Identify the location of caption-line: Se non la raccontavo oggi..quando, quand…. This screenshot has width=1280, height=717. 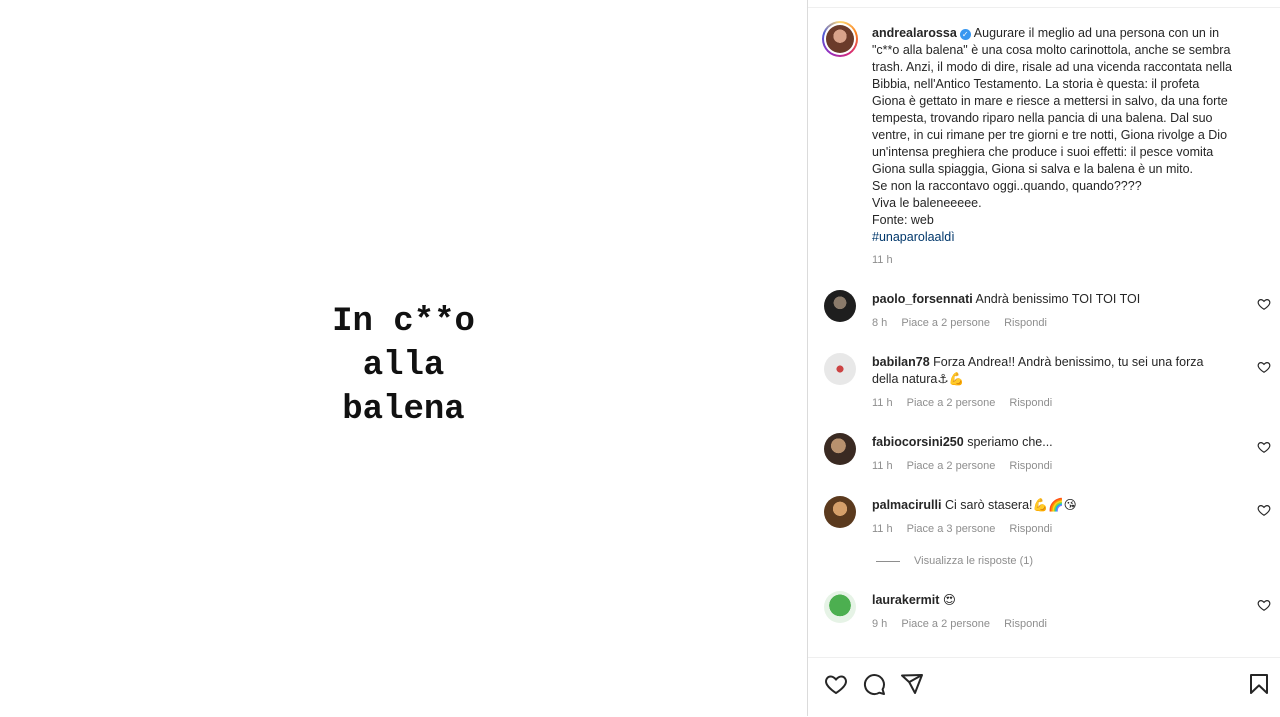
(1007, 186).